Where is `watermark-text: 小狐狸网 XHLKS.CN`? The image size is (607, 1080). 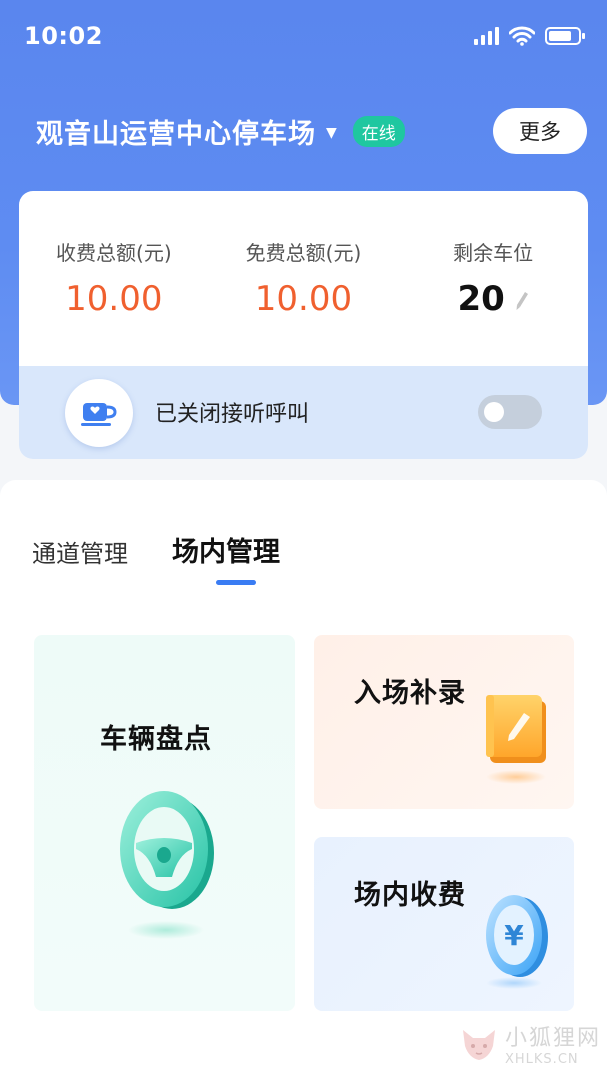 watermark-text: 小狐狸网 XHLKS.CN is located at coordinates (553, 1043).